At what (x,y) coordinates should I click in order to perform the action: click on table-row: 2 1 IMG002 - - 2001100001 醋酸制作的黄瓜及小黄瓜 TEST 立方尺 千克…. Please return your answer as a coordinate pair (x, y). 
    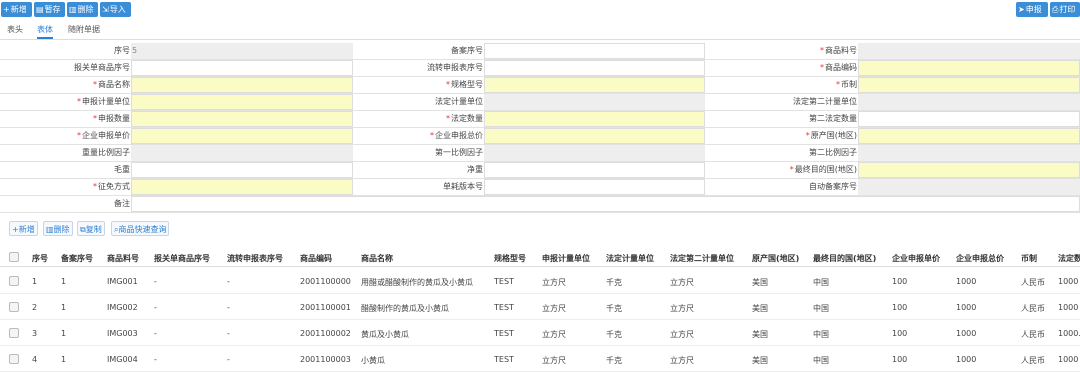
    Looking at the image, I should click on (540, 307).